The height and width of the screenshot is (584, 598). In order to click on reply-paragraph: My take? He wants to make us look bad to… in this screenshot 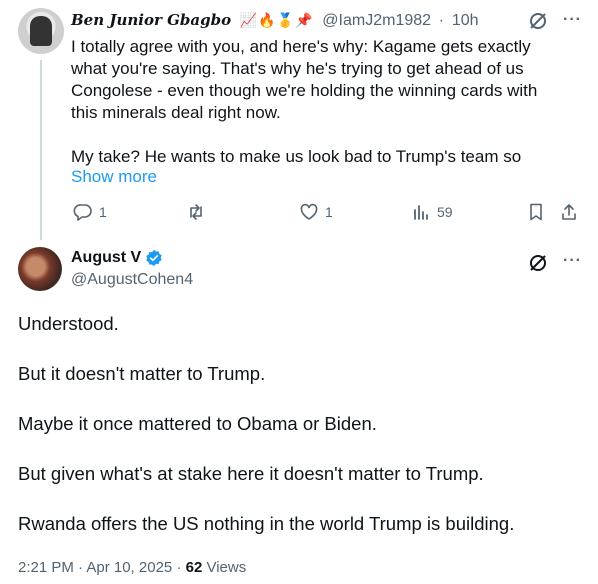, I will do `click(296, 156)`.